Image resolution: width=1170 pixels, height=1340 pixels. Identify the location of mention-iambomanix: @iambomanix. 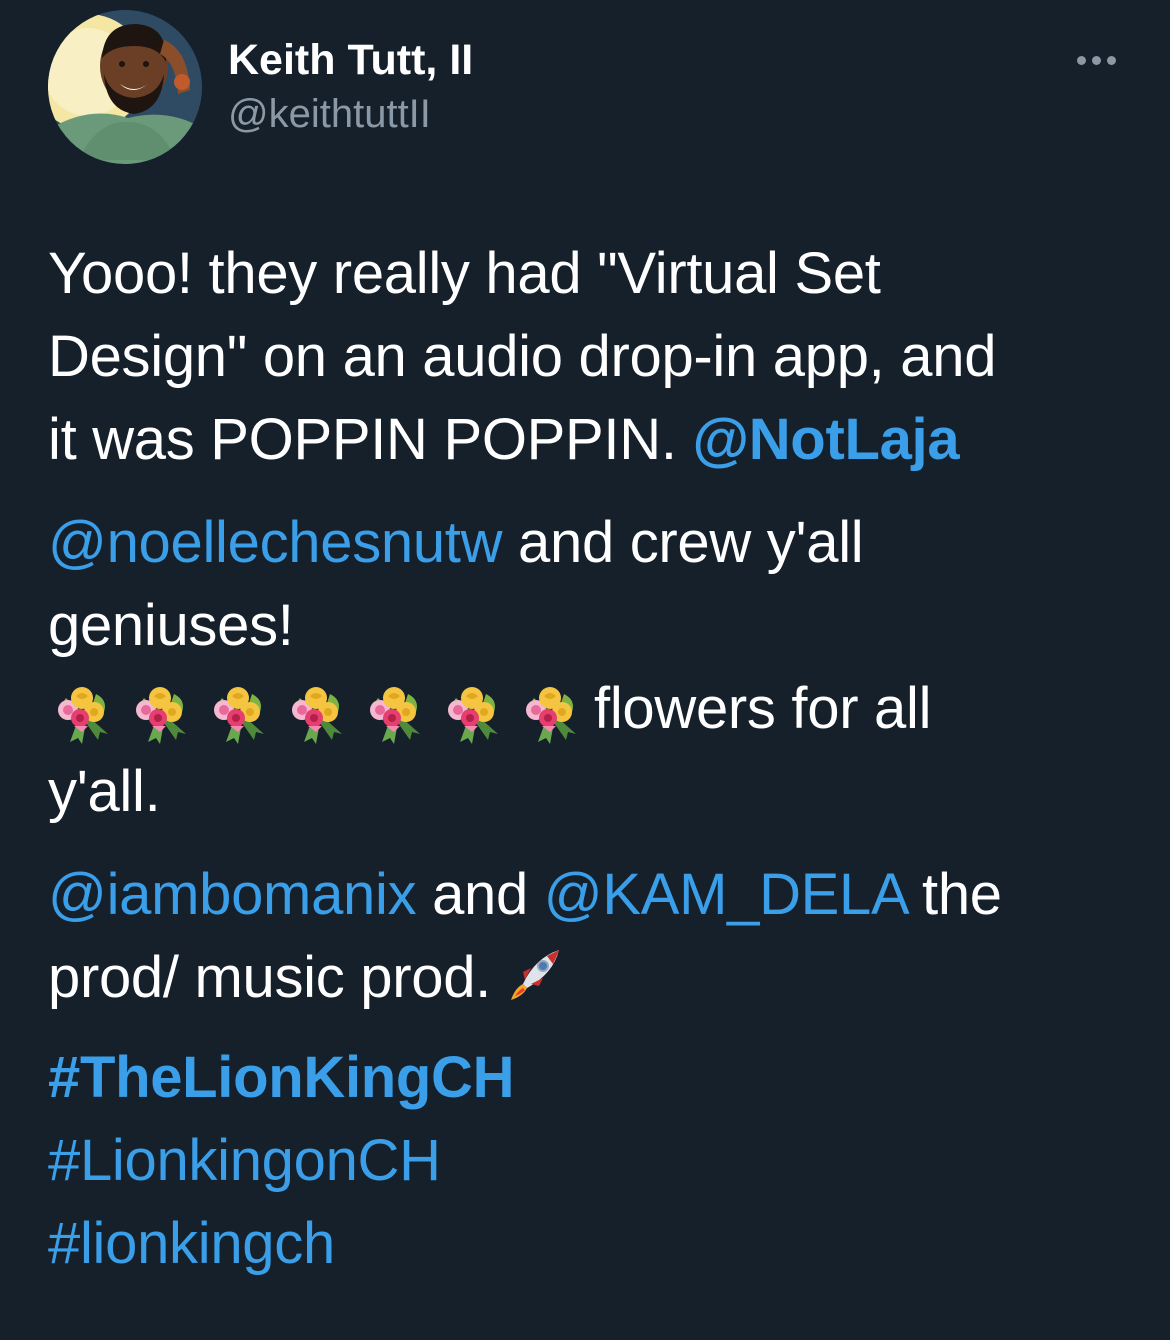
(232, 894).